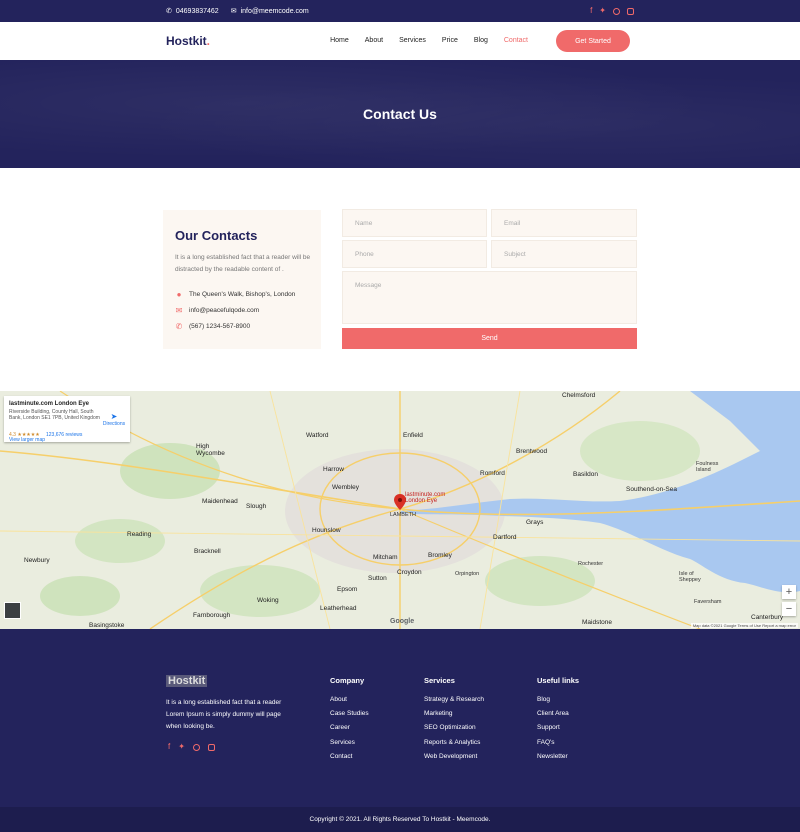  Describe the element at coordinates (349, 731) in the screenshot. I see `footer-link-career: Career` at that location.